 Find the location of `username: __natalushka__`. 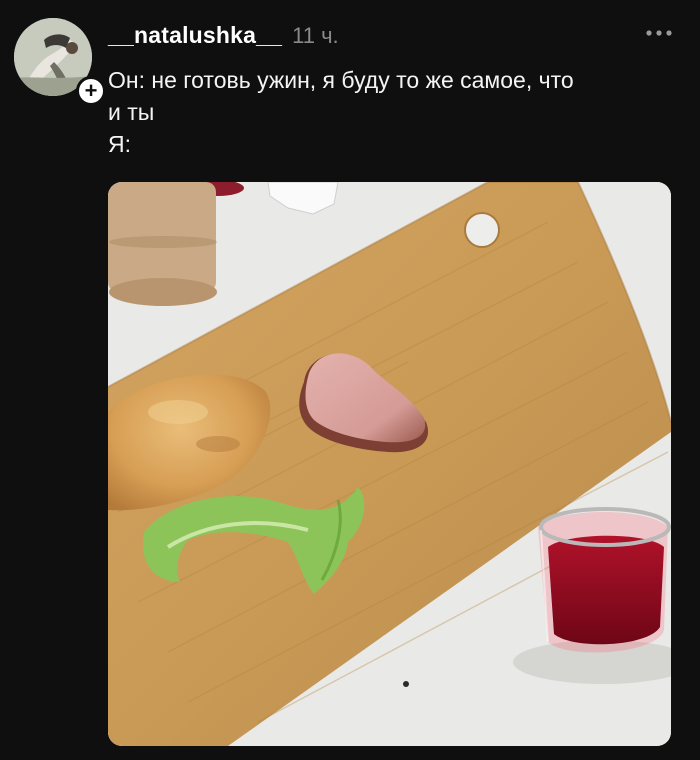

username: __natalushka__ is located at coordinates (195, 35).